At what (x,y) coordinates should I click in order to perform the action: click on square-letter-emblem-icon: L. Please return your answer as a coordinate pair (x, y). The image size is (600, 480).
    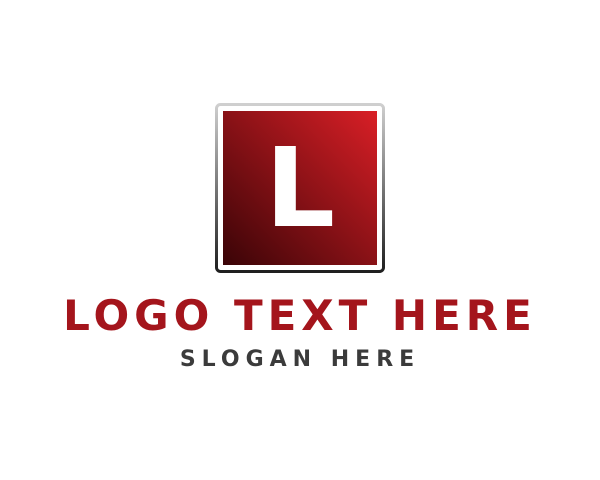
    Looking at the image, I should click on (300, 188).